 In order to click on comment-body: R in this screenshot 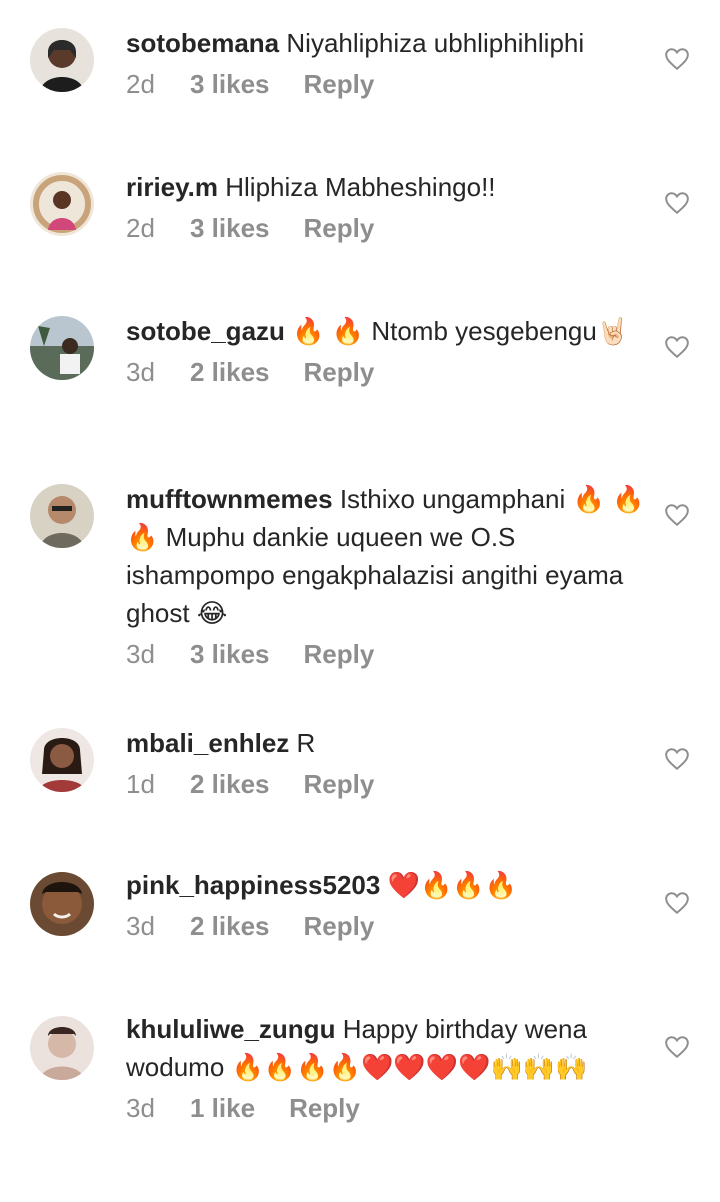, I will do `click(306, 743)`.